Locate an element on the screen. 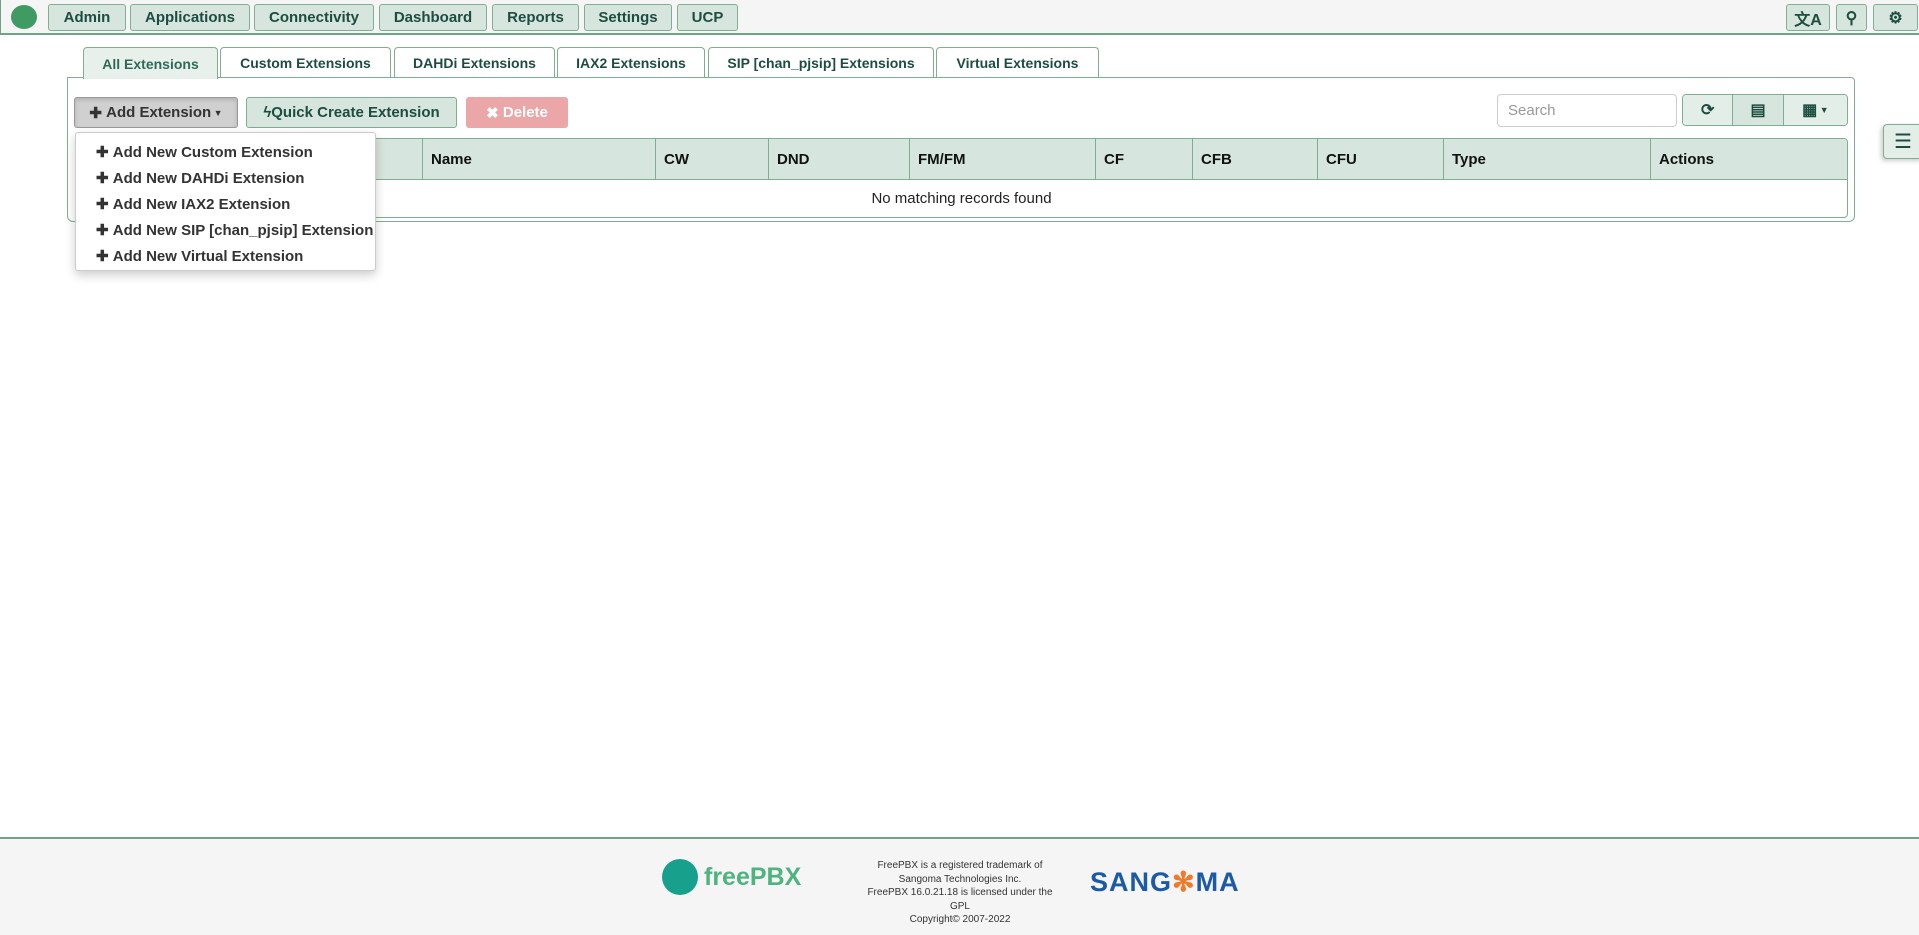 Image resolution: width=1919 pixels, height=935 pixels. col-fmfm: FM/FM is located at coordinates (1002, 159).